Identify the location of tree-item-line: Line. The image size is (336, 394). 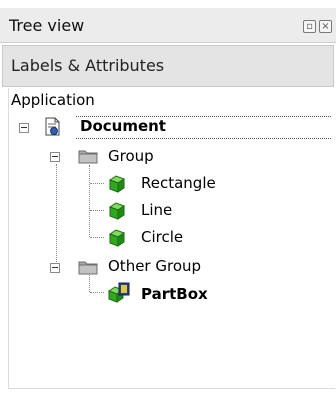
(156, 210).